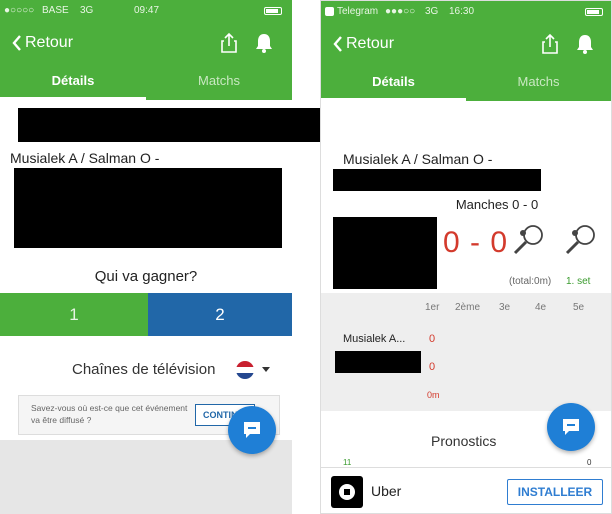 The width and height of the screenshot is (612, 514). Describe the element at coordinates (468, 307) in the screenshot. I see `set-header: 2ème` at that location.